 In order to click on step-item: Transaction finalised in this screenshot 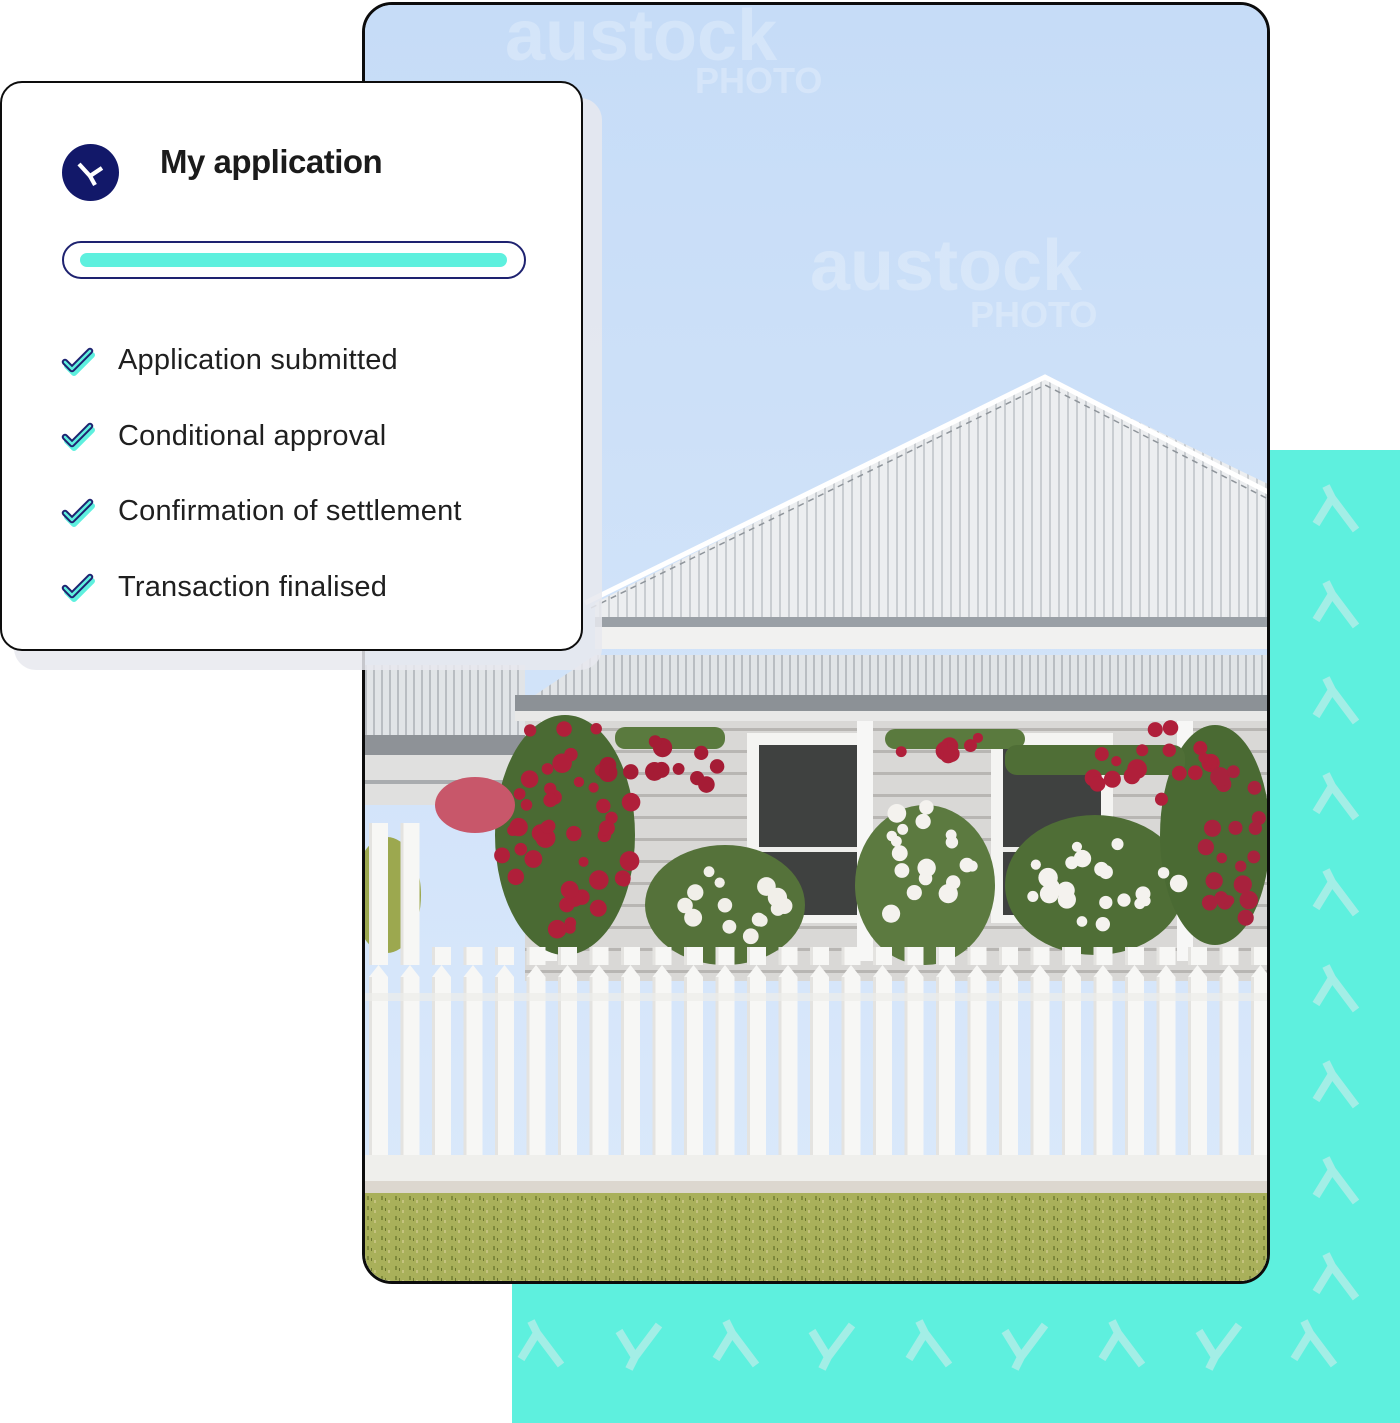, I will do `click(261, 588)`.